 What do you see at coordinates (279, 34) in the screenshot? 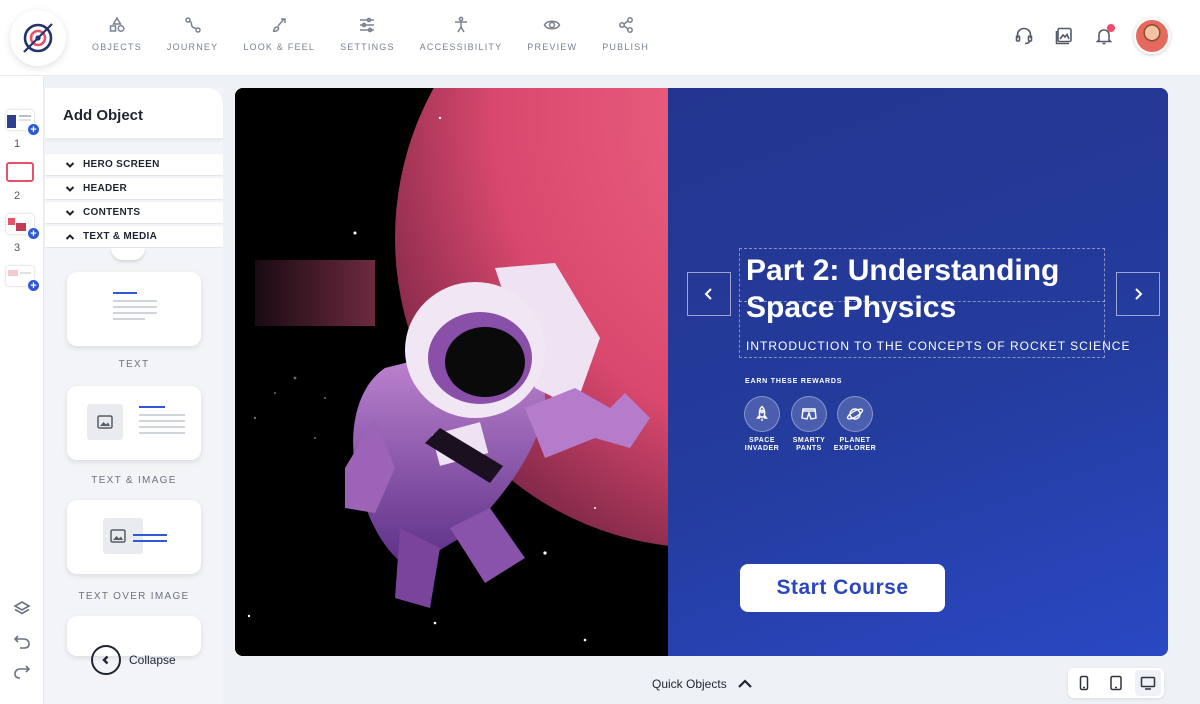
I see `nav-look-feel: LOOK & FEEL` at bounding box center [279, 34].